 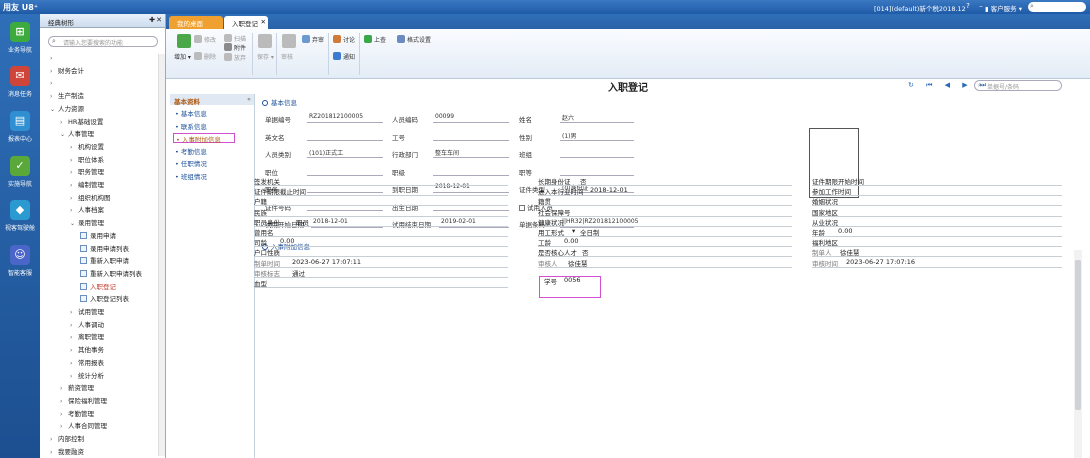 What do you see at coordinates (81, 122) in the screenshot?
I see `tree-node: › HR基础设置` at bounding box center [81, 122].